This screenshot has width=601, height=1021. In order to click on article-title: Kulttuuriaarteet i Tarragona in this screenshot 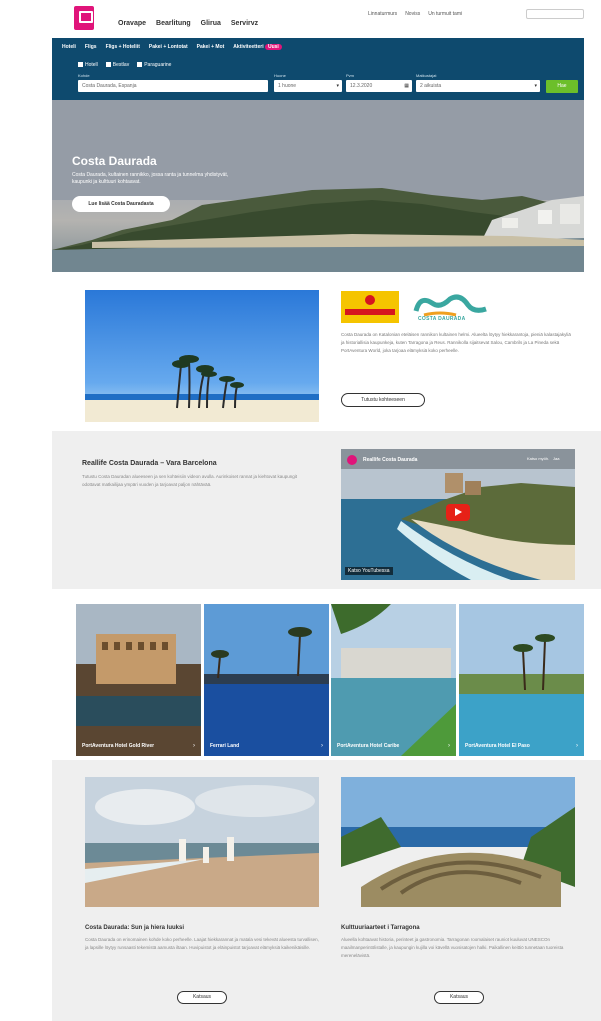, I will do `click(380, 928)`.